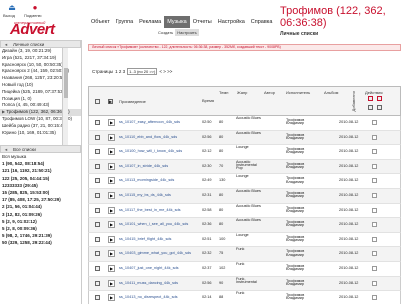 The image size is (403, 304). I want to click on playlist-item: Названия (268, 1257, 23:20:54), so click(40, 78).